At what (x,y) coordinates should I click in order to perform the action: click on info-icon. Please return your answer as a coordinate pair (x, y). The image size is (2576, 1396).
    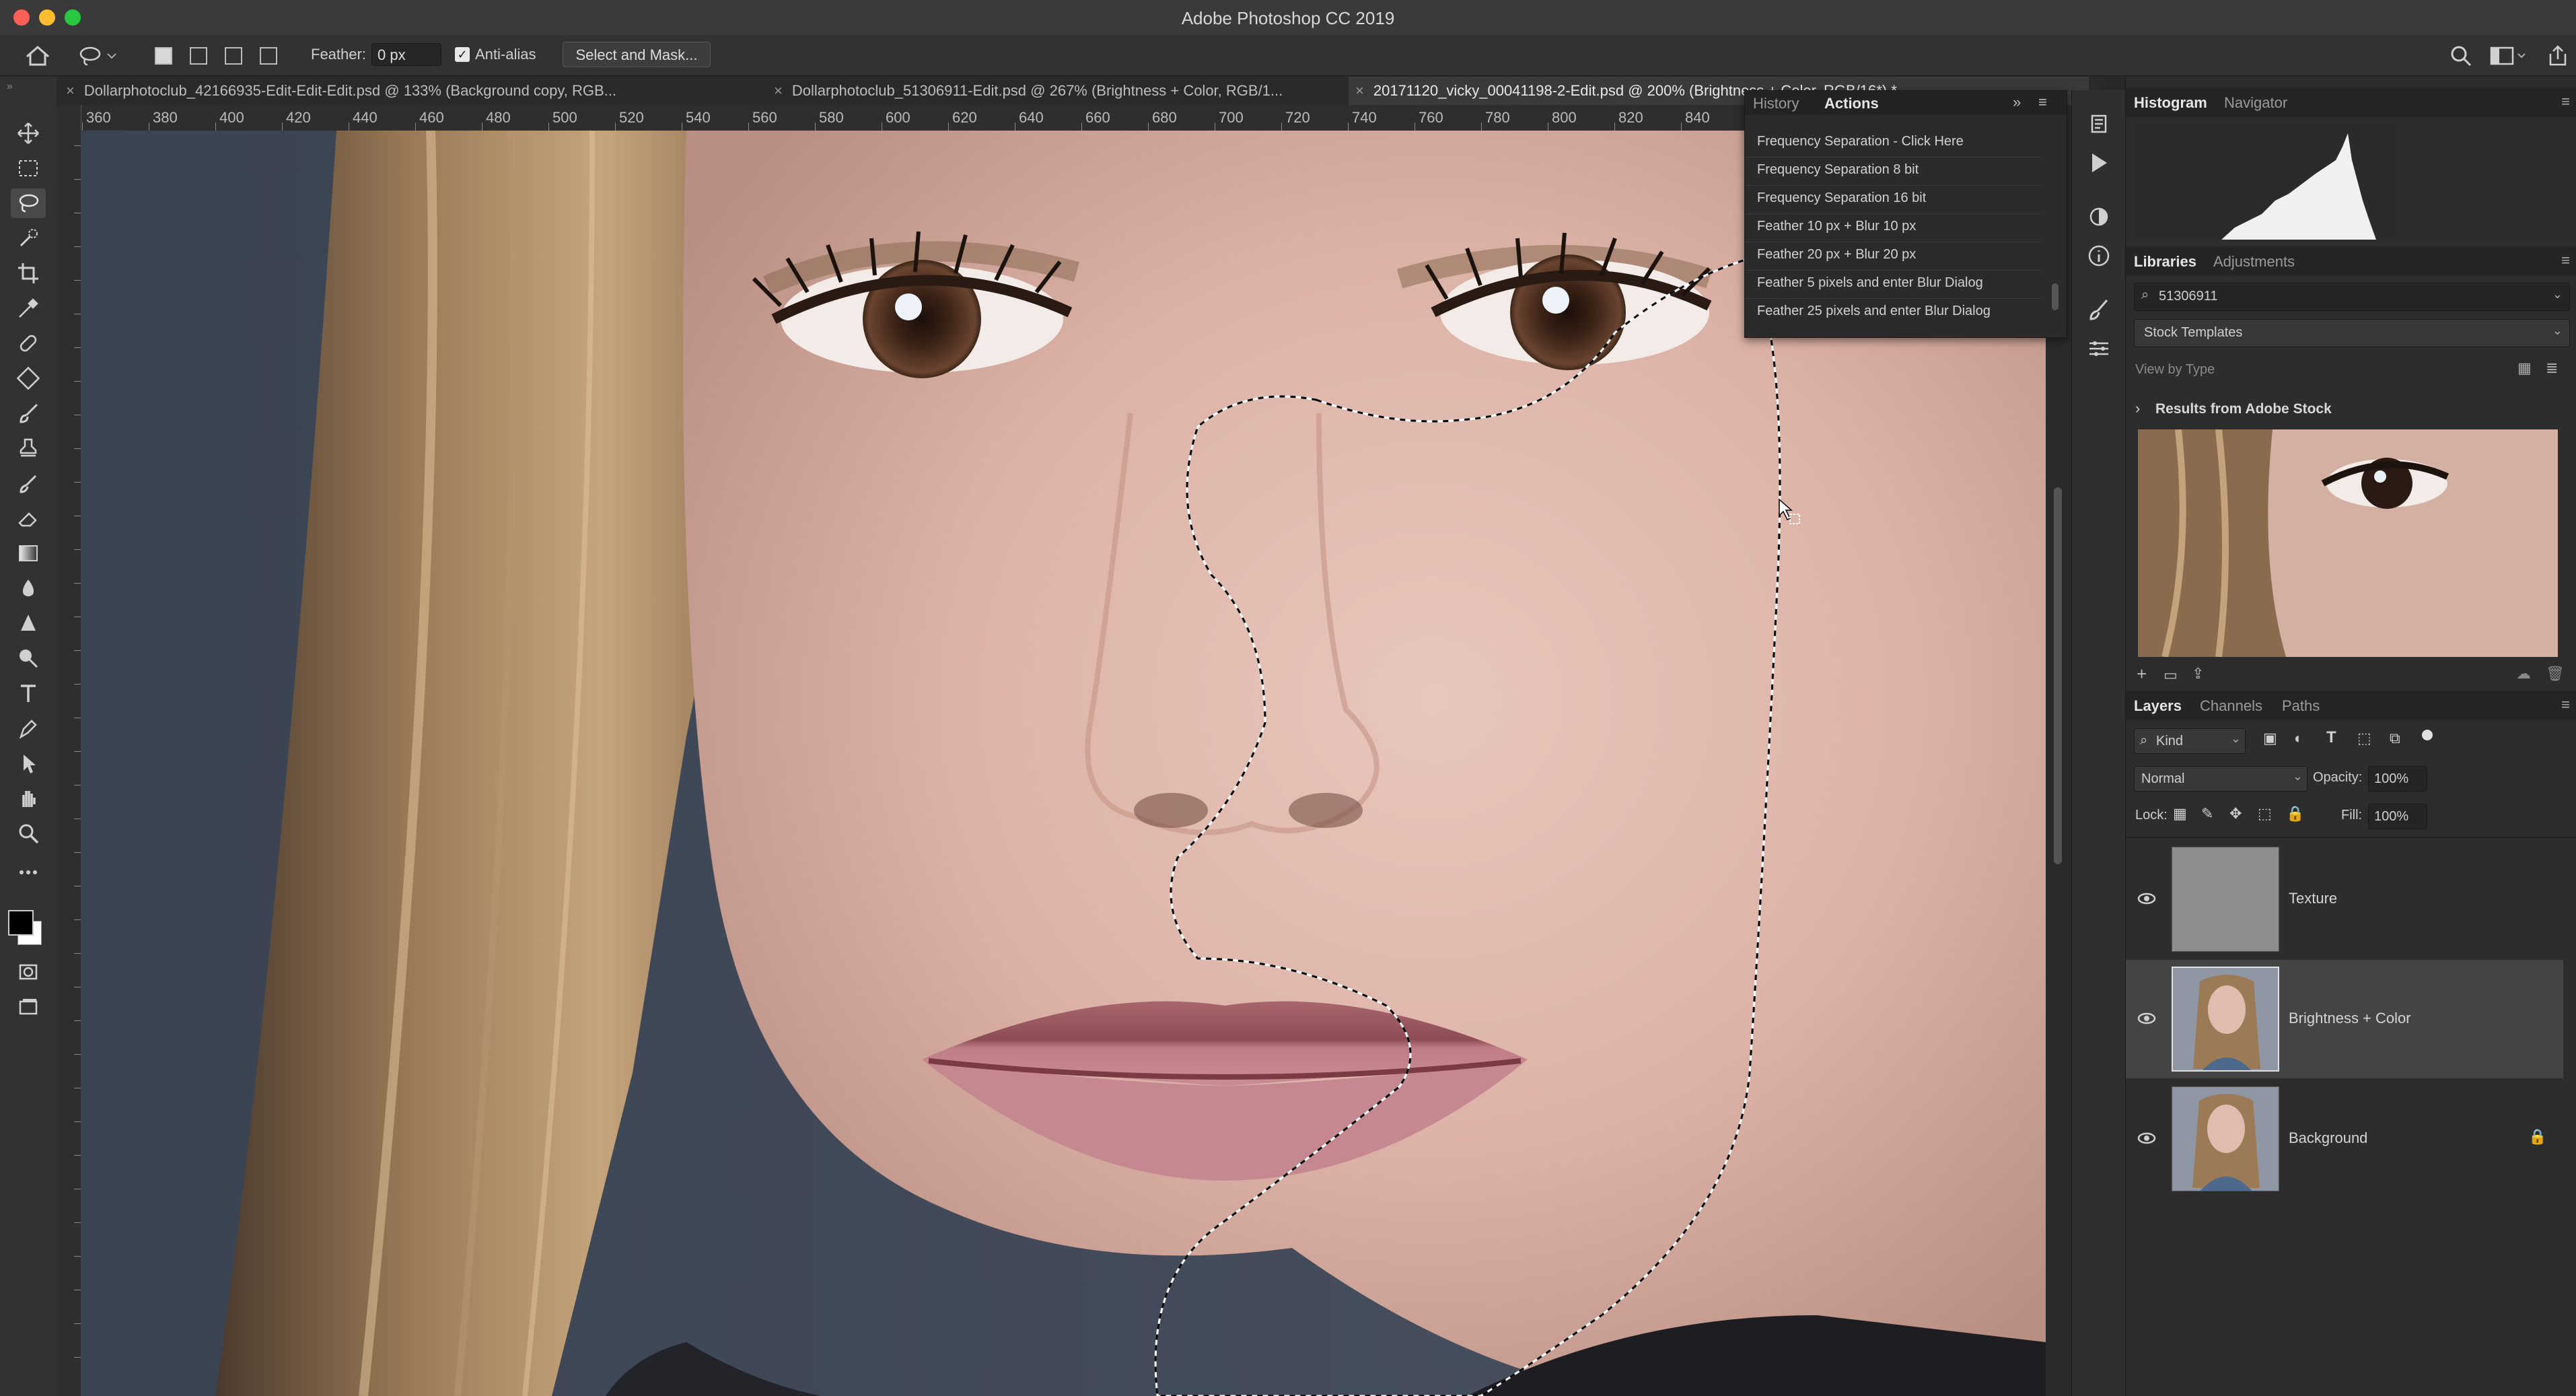
    Looking at the image, I should click on (2099, 256).